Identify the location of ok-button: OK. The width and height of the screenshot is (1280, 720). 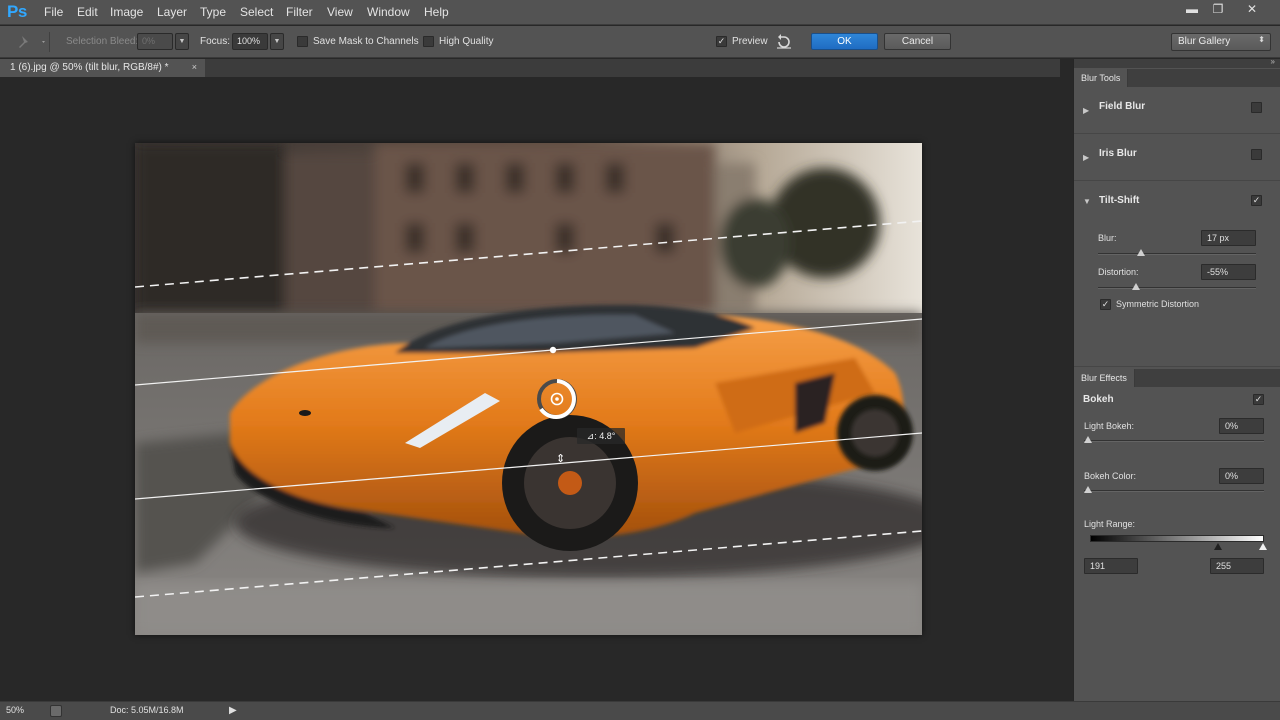
(844, 41).